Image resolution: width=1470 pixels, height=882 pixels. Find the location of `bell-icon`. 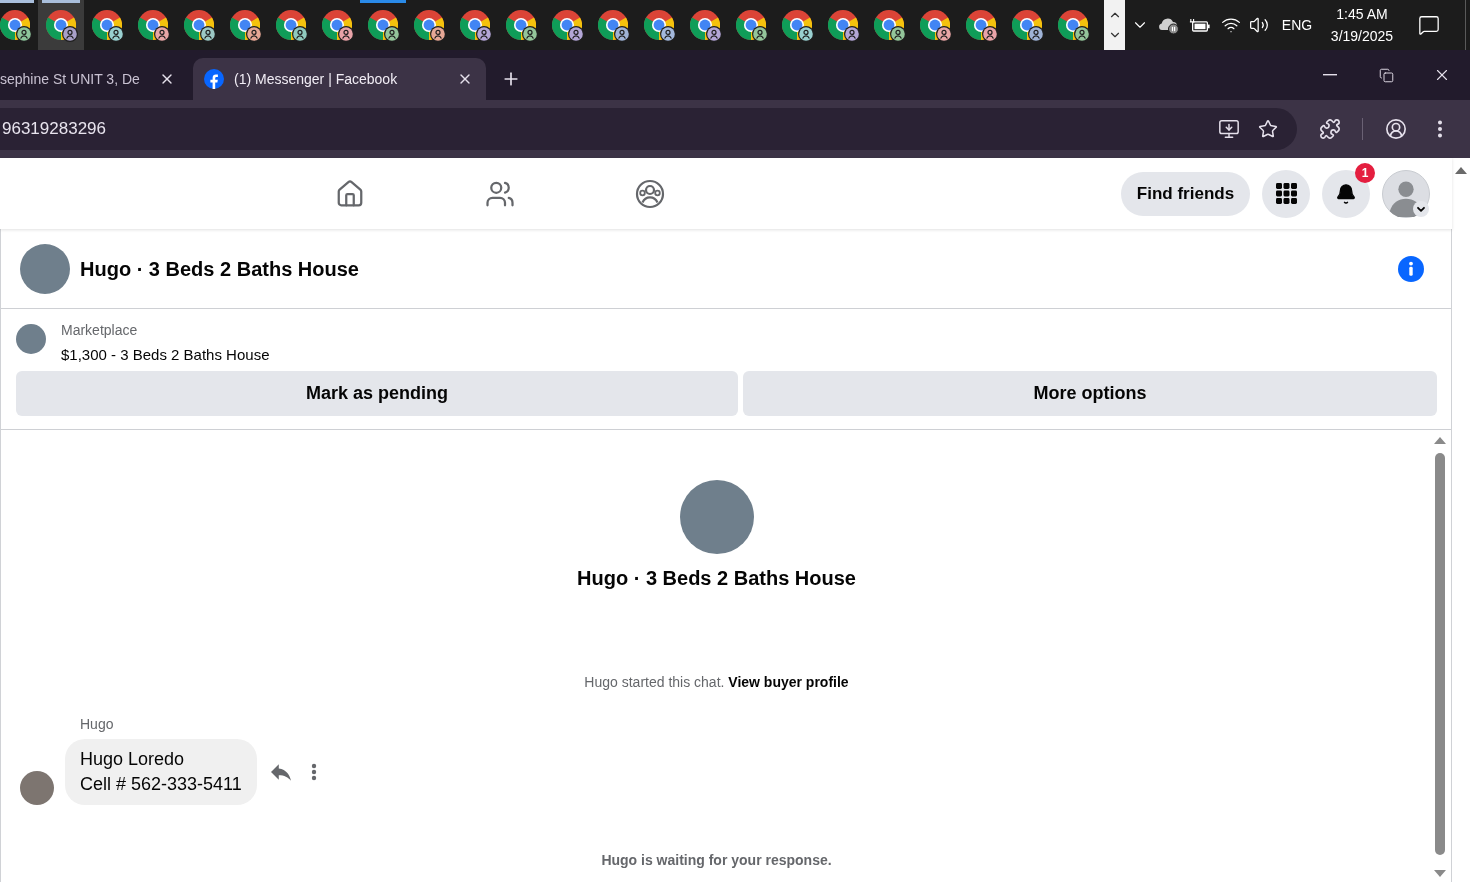

bell-icon is located at coordinates (1346, 193).